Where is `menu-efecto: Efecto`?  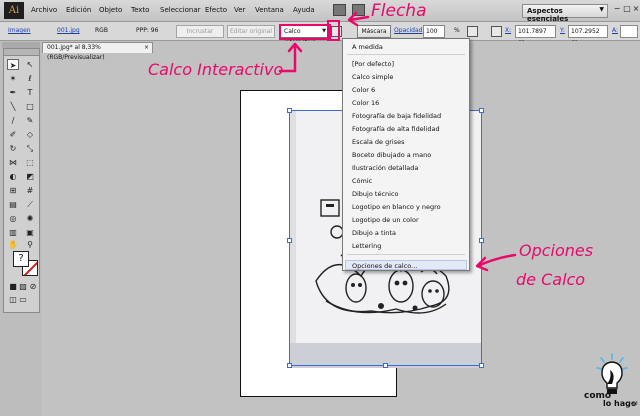 menu-efecto: Efecto is located at coordinates (216, 10).